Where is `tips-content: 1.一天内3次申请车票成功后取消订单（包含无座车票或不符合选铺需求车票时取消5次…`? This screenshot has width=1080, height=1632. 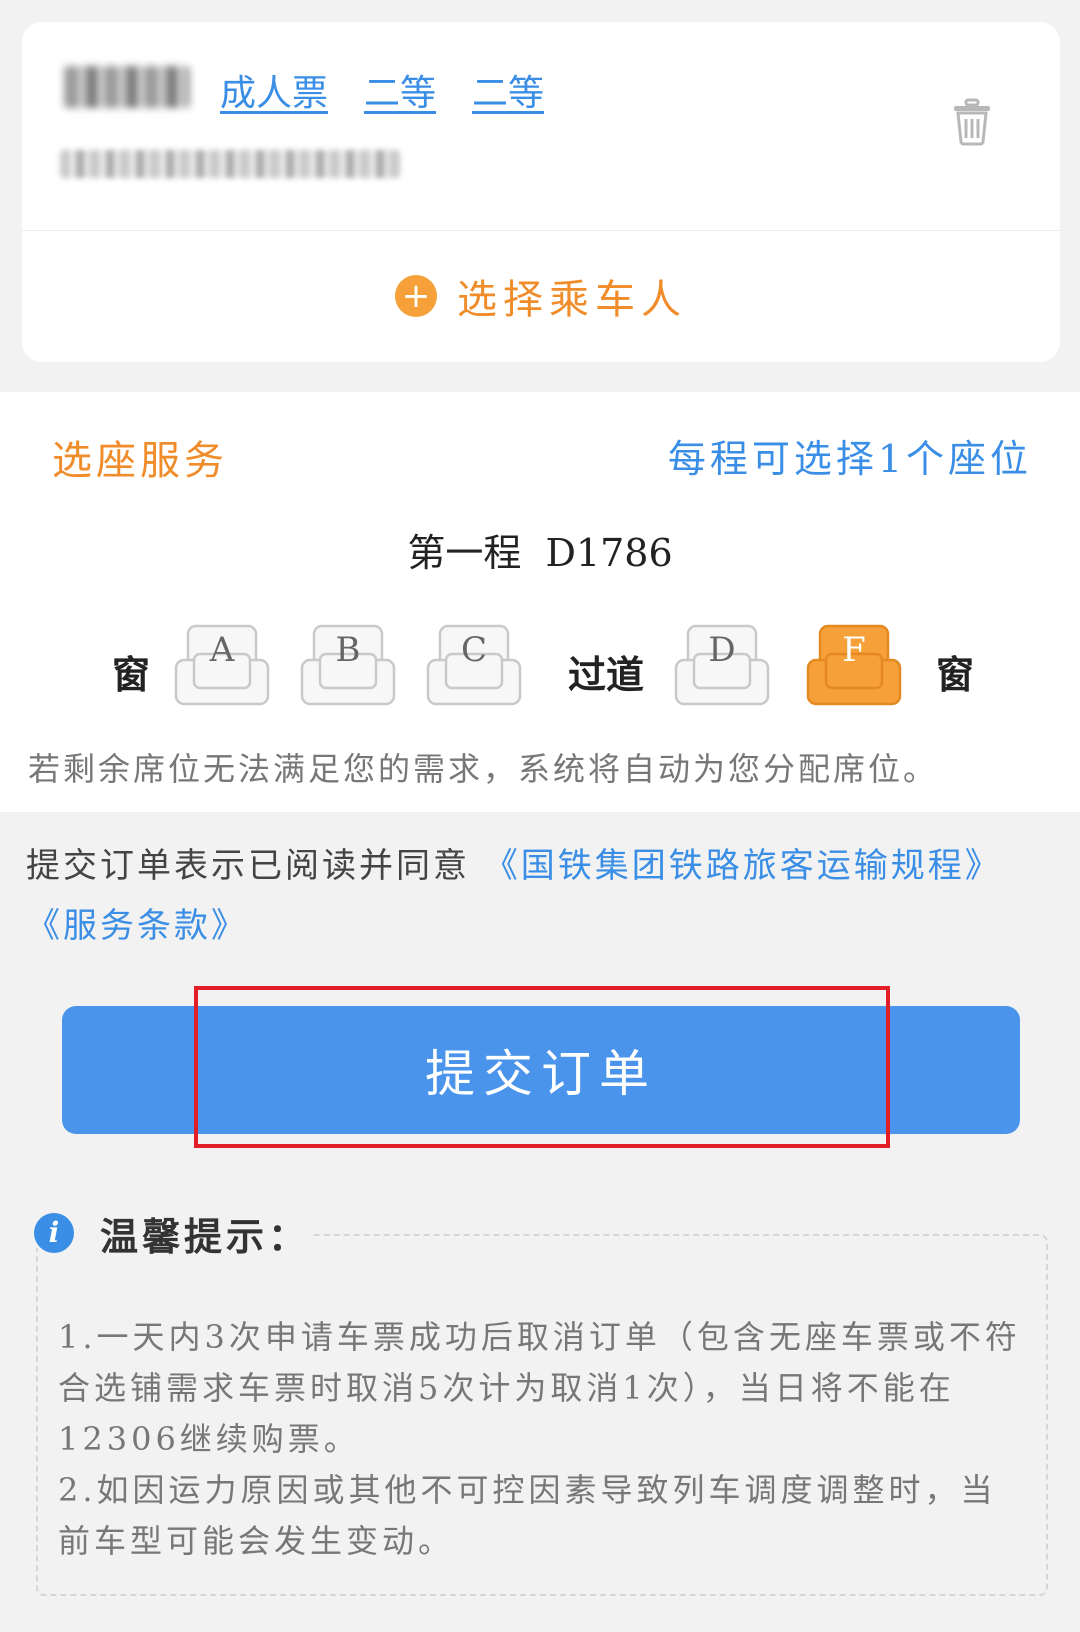 tips-content: 1.一天内3次申请车票成功后取消订单（包含无座车票或不符合选铺需求车票时取消5次… is located at coordinates (544, 1439).